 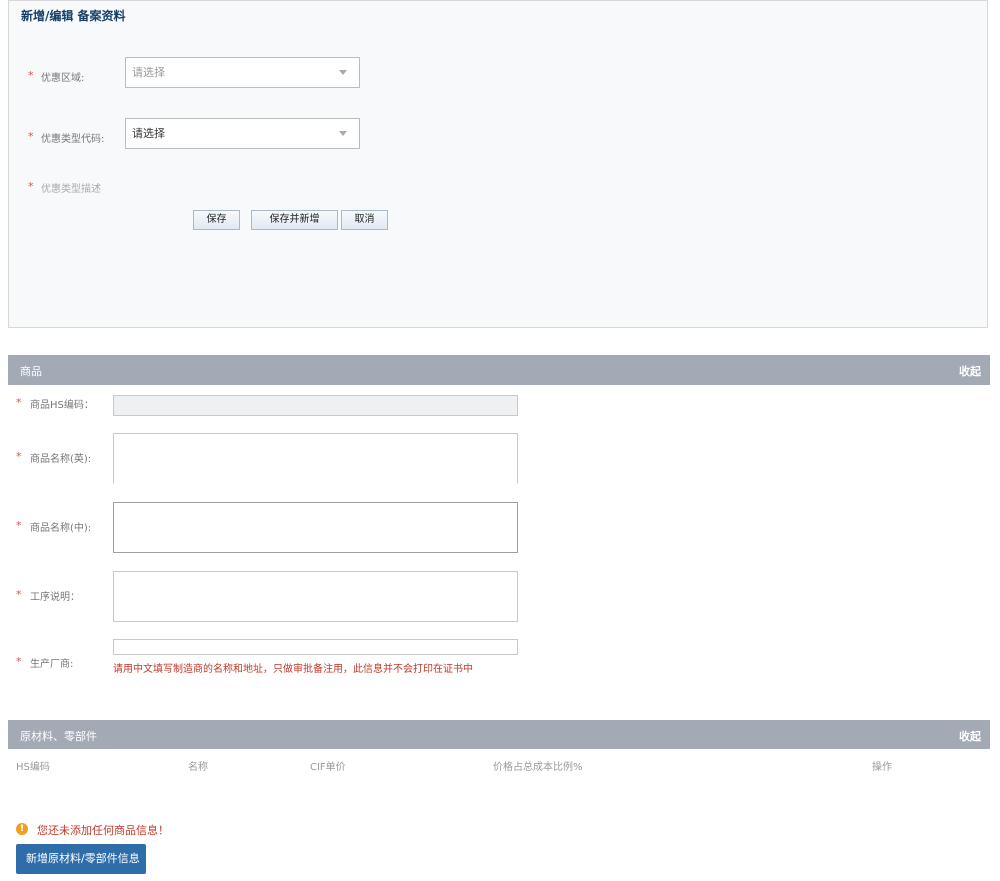 What do you see at coordinates (71, 189) in the screenshot?
I see `label-preferential-type-desc: 优惠类型描述` at bounding box center [71, 189].